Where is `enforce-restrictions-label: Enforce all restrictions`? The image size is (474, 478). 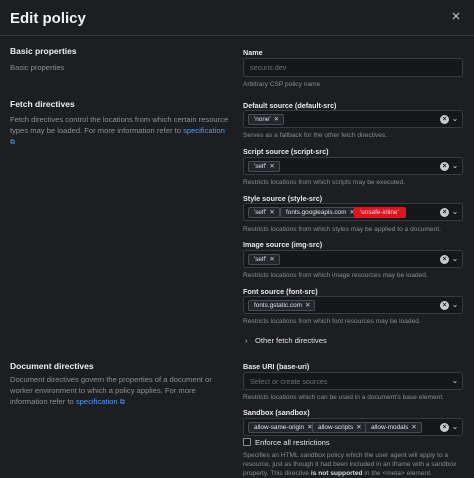 enforce-restrictions-label: Enforce all restrictions is located at coordinates (292, 442).